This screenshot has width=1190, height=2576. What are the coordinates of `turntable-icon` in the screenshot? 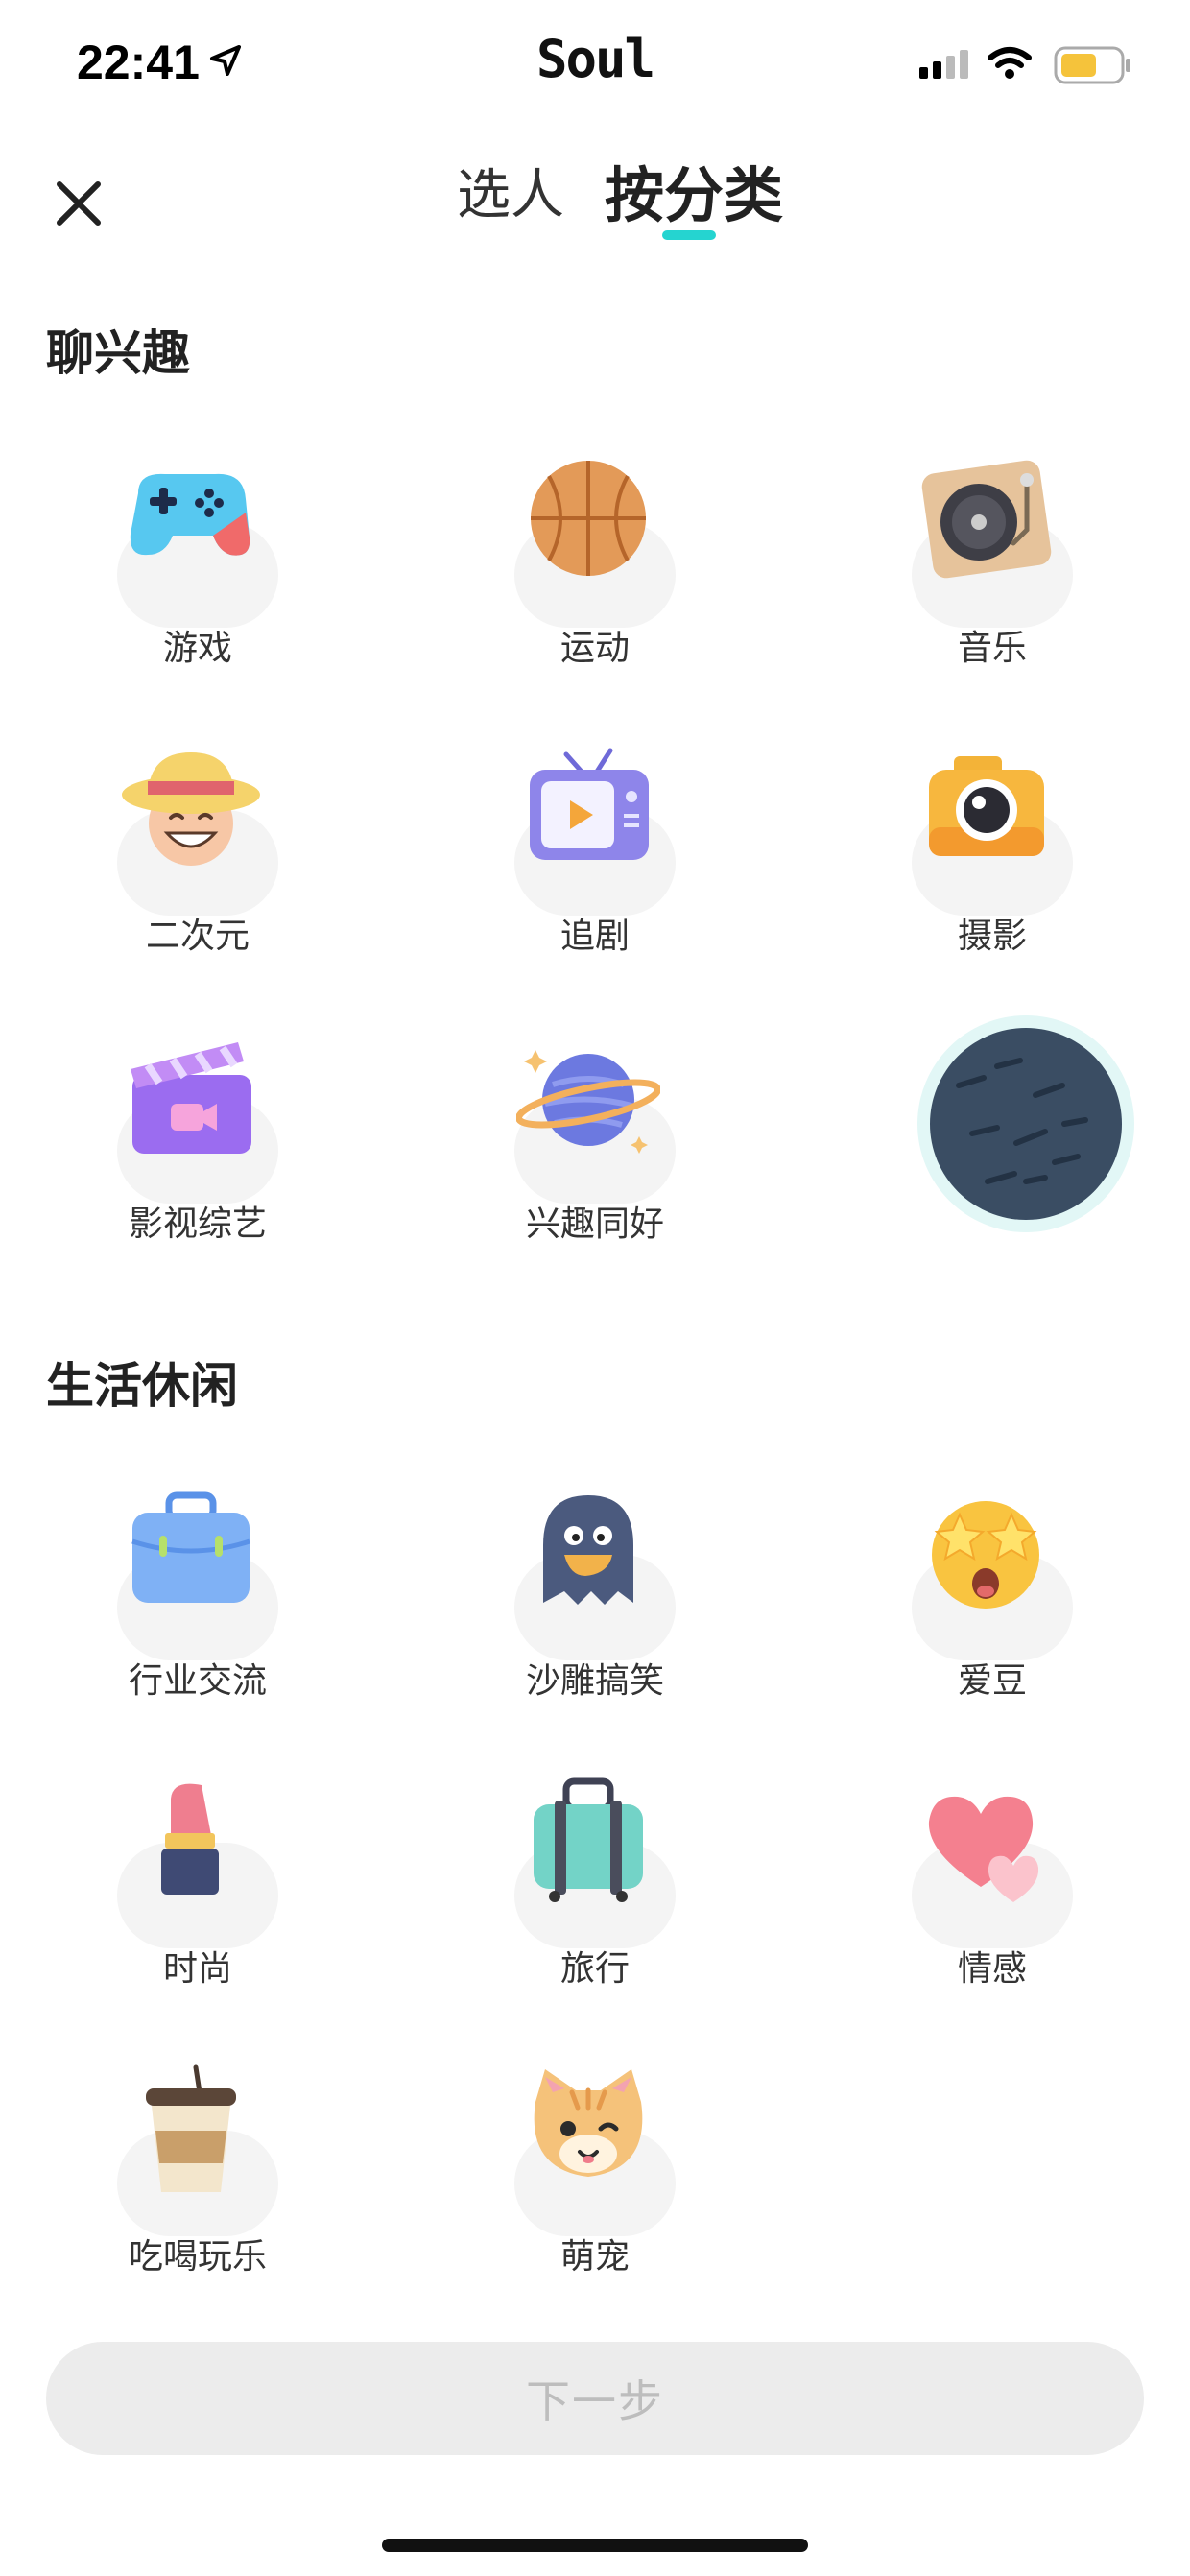 It's located at (987, 519).